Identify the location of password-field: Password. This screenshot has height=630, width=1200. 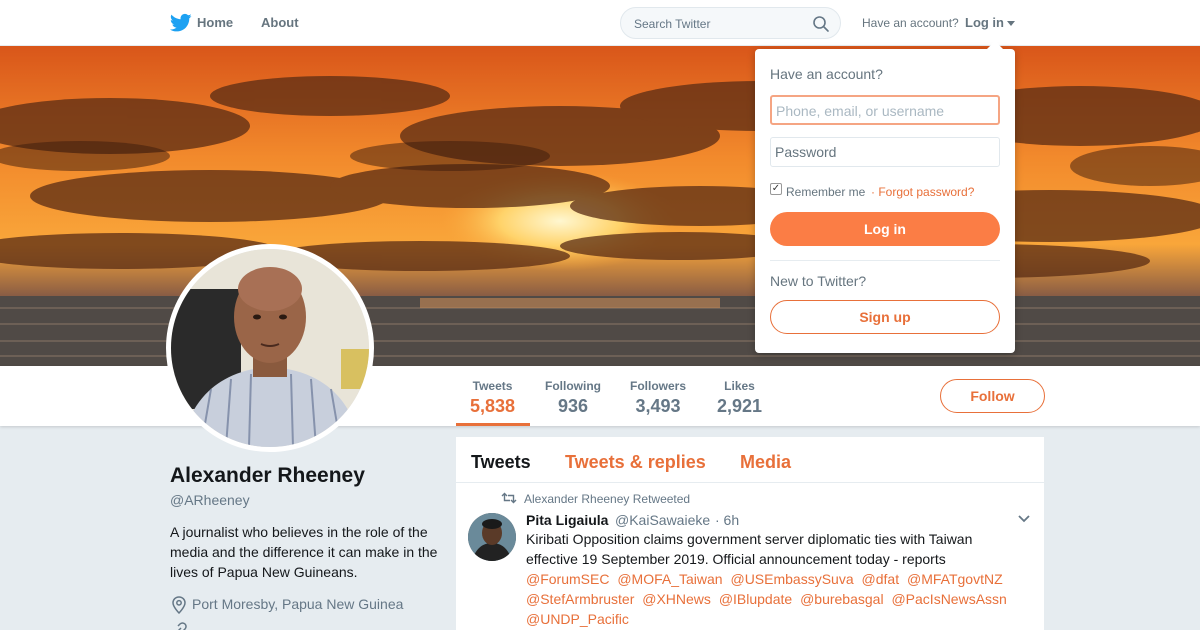
(885, 152).